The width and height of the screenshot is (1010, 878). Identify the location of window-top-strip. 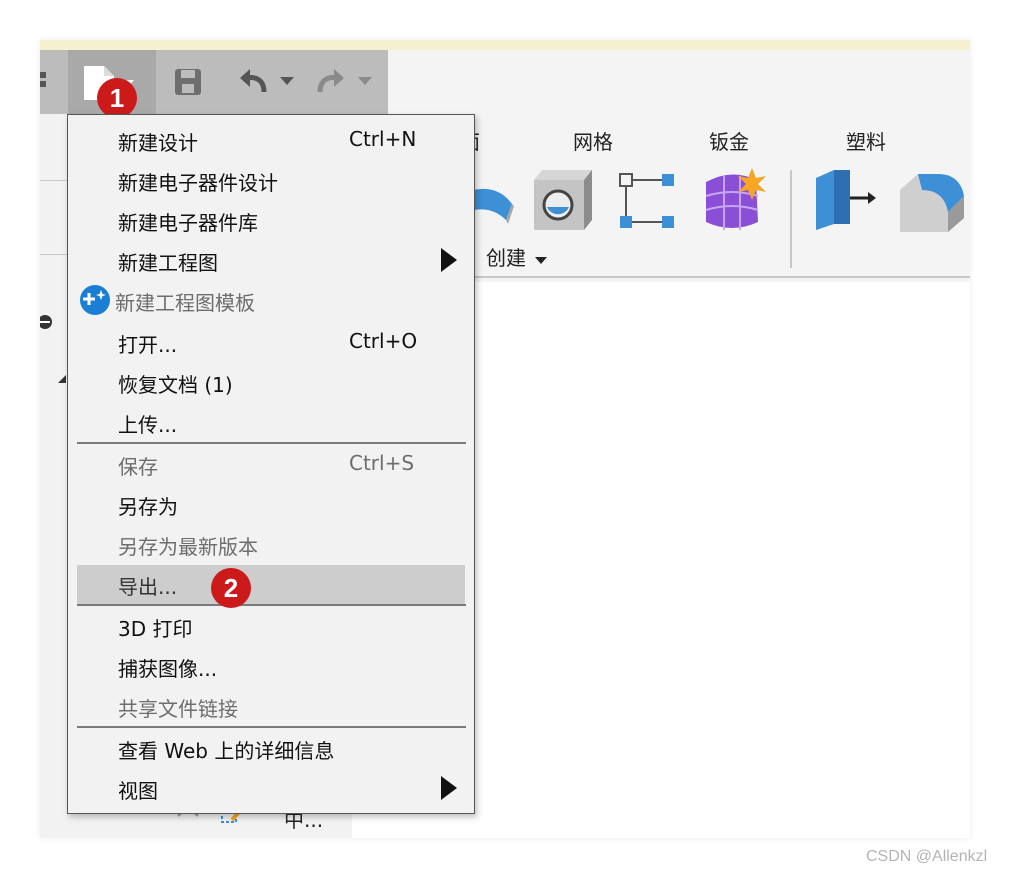
(505, 45).